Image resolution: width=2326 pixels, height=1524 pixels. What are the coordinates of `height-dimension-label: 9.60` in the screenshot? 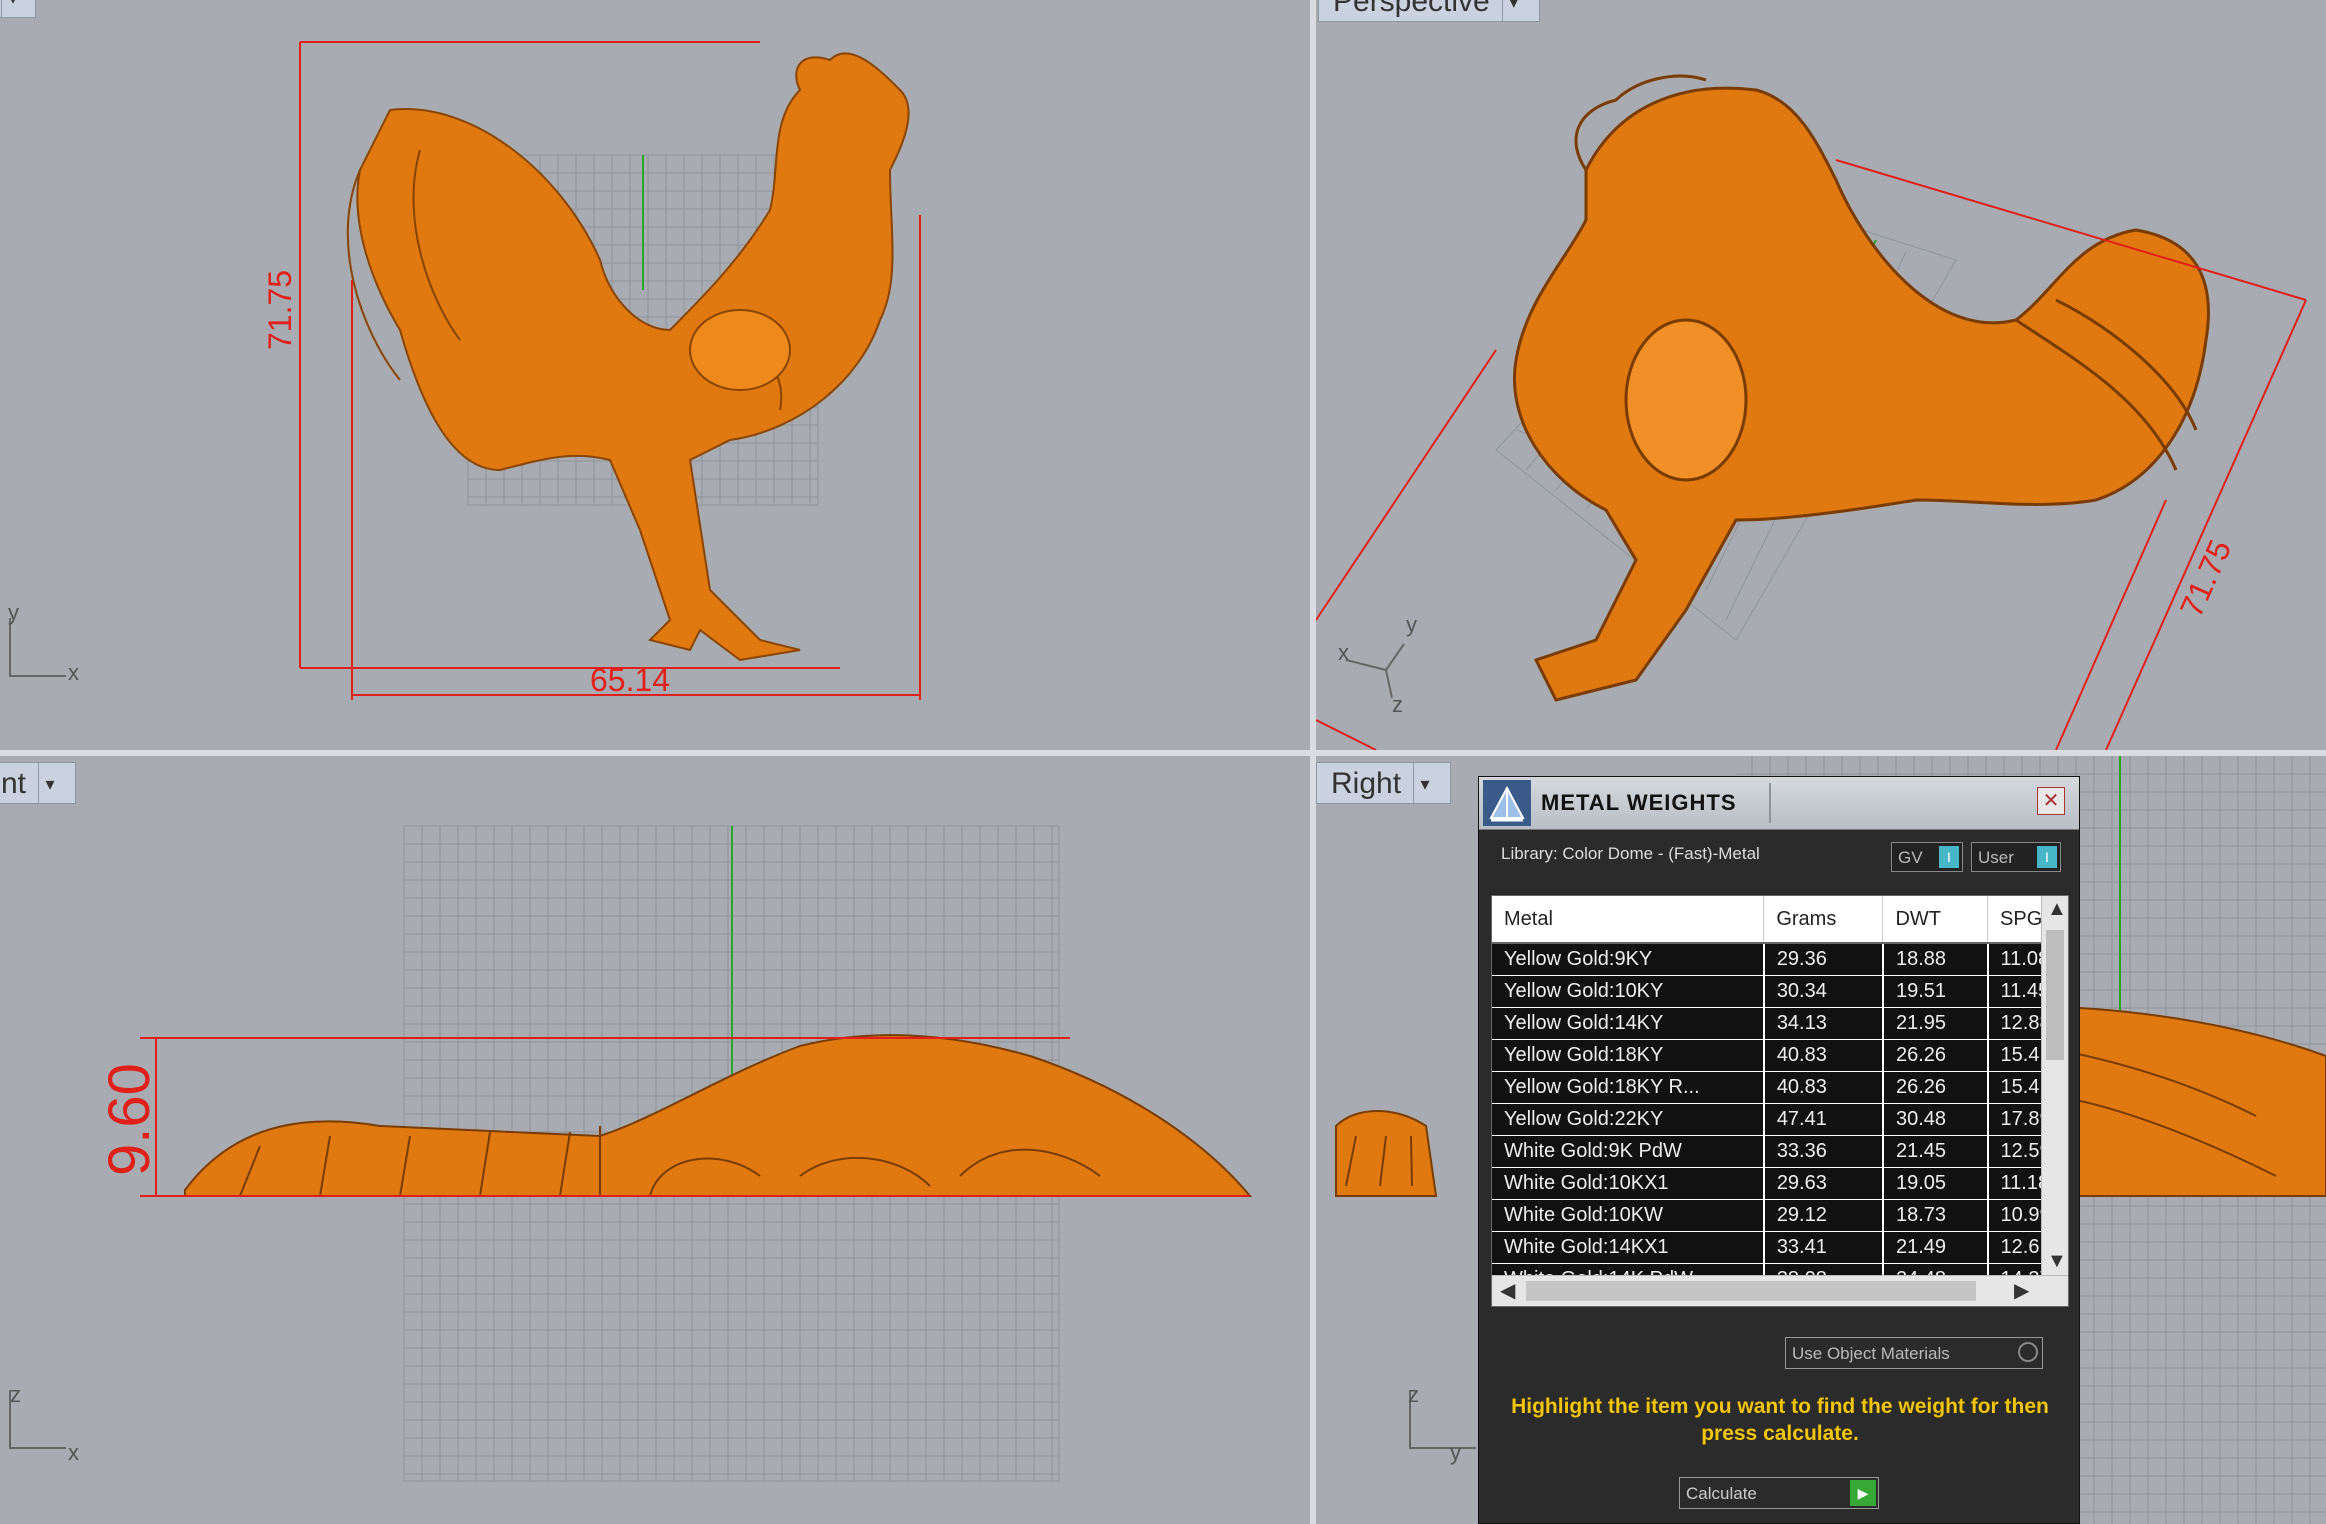 It's located at (129, 1119).